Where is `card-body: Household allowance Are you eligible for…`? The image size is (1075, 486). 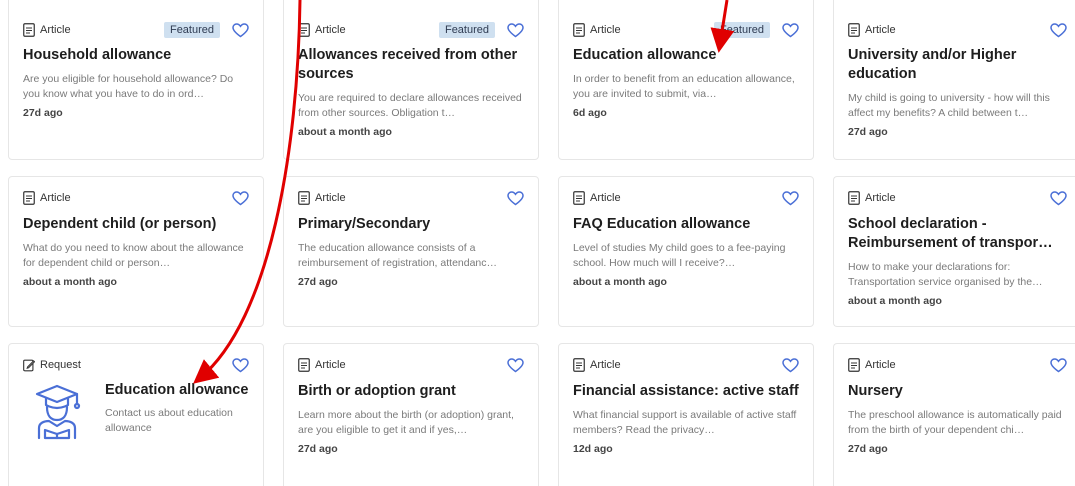
card-body: Household allowance Are you eligible for… is located at coordinates (136, 83).